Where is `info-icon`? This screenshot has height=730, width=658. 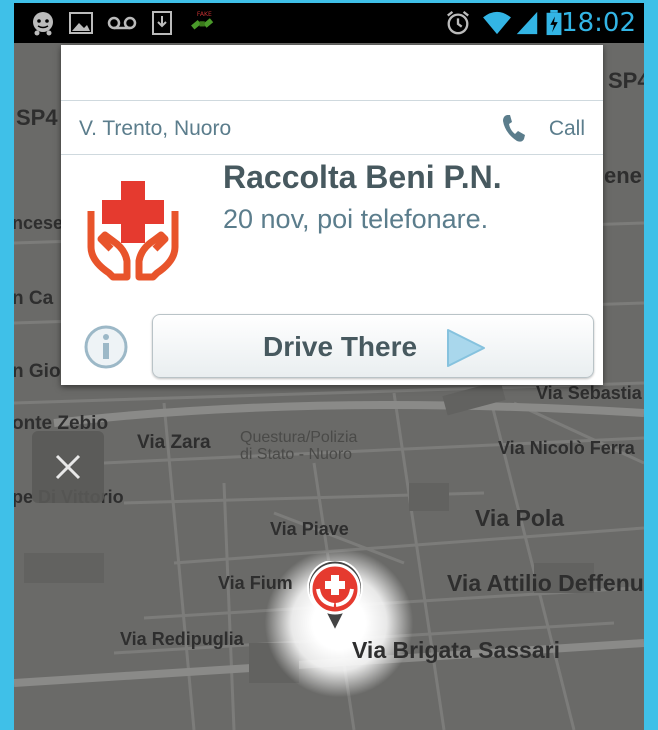 info-icon is located at coordinates (106, 347).